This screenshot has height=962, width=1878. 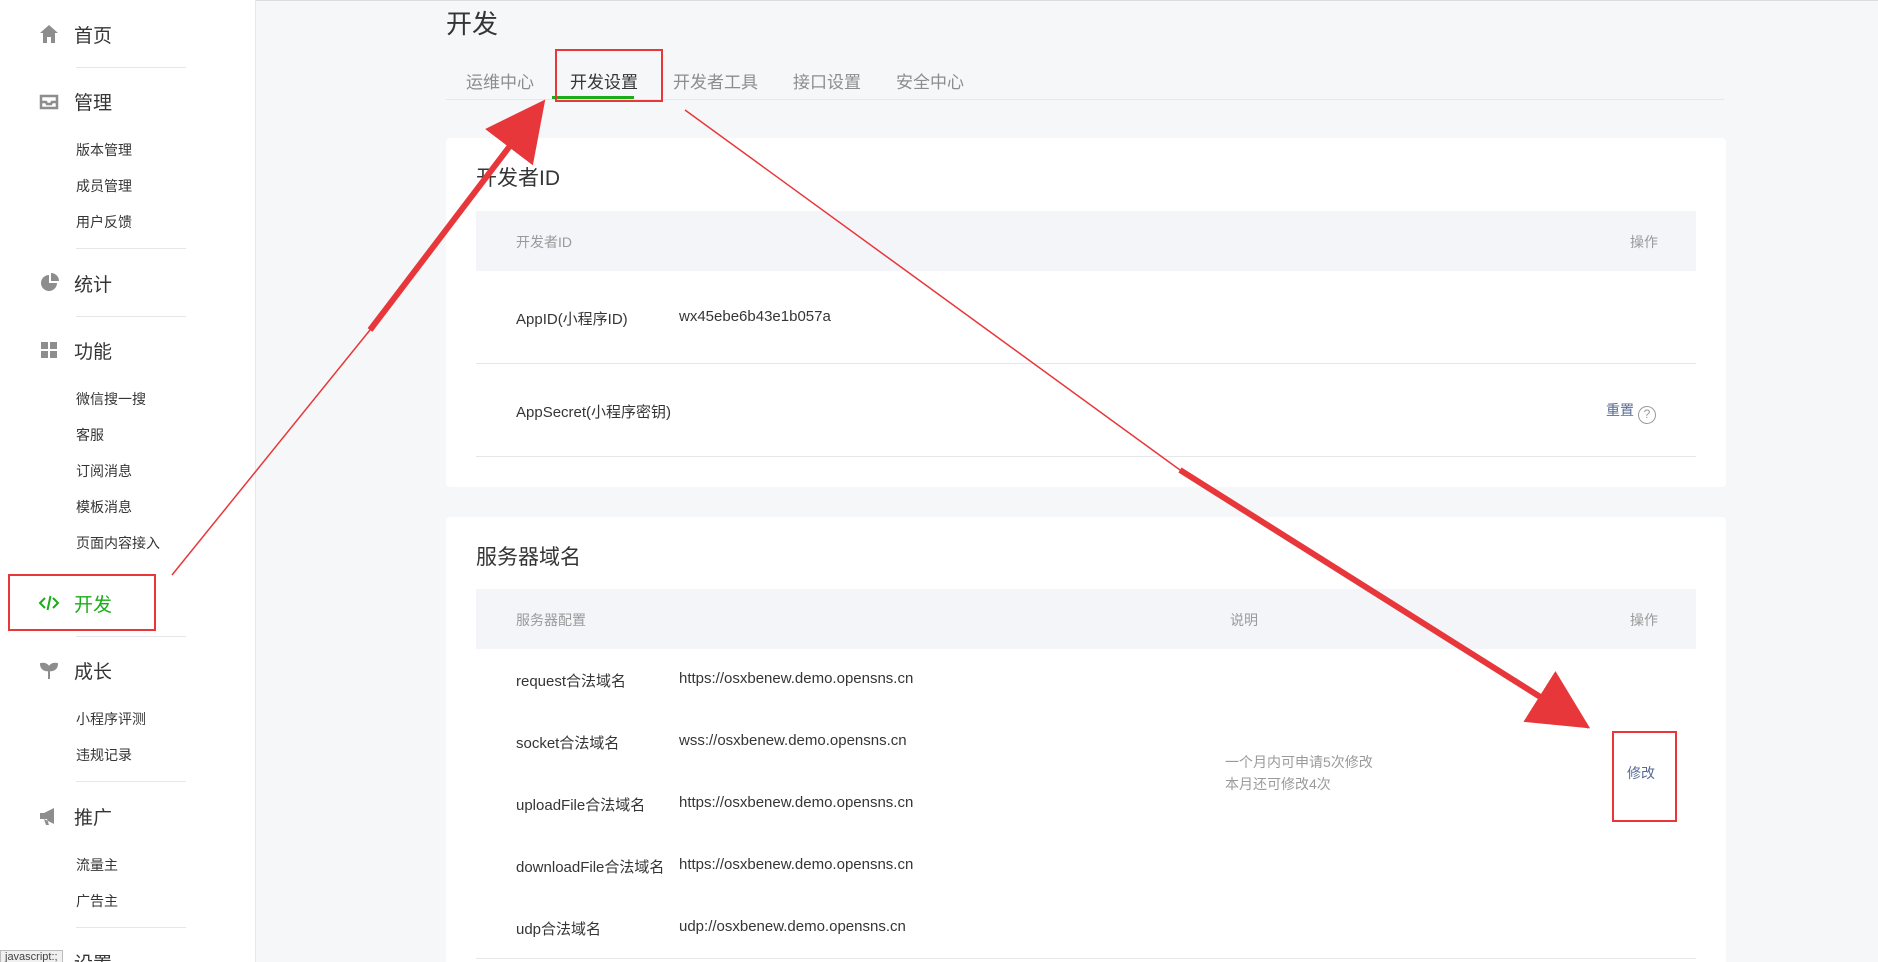 What do you see at coordinates (93, 672) in the screenshot?
I see `nav-growth-label: 成长` at bounding box center [93, 672].